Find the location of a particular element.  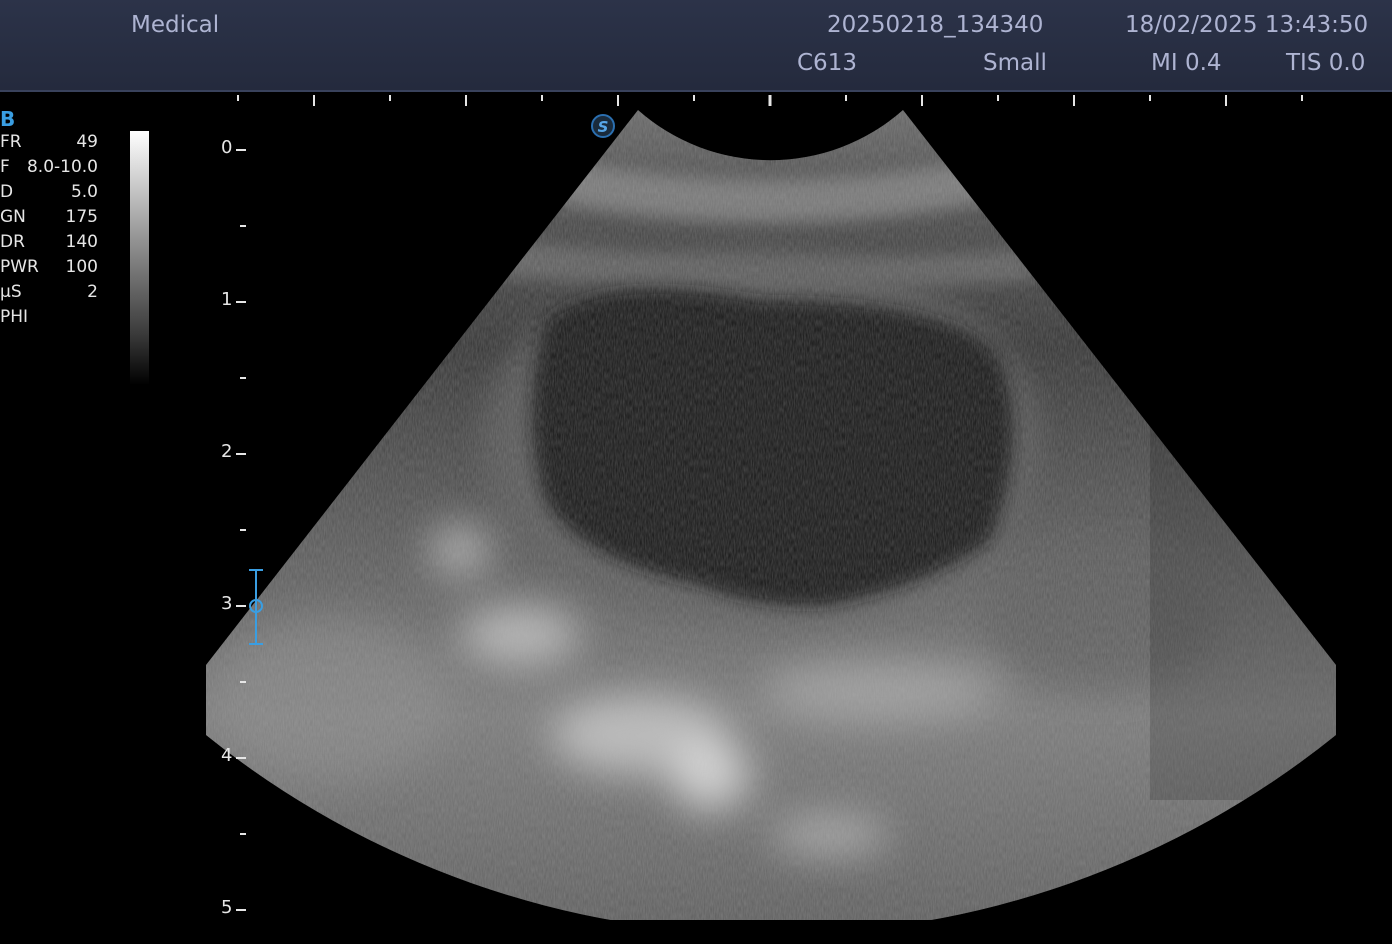

depth-ruler is located at coordinates (241, 530).